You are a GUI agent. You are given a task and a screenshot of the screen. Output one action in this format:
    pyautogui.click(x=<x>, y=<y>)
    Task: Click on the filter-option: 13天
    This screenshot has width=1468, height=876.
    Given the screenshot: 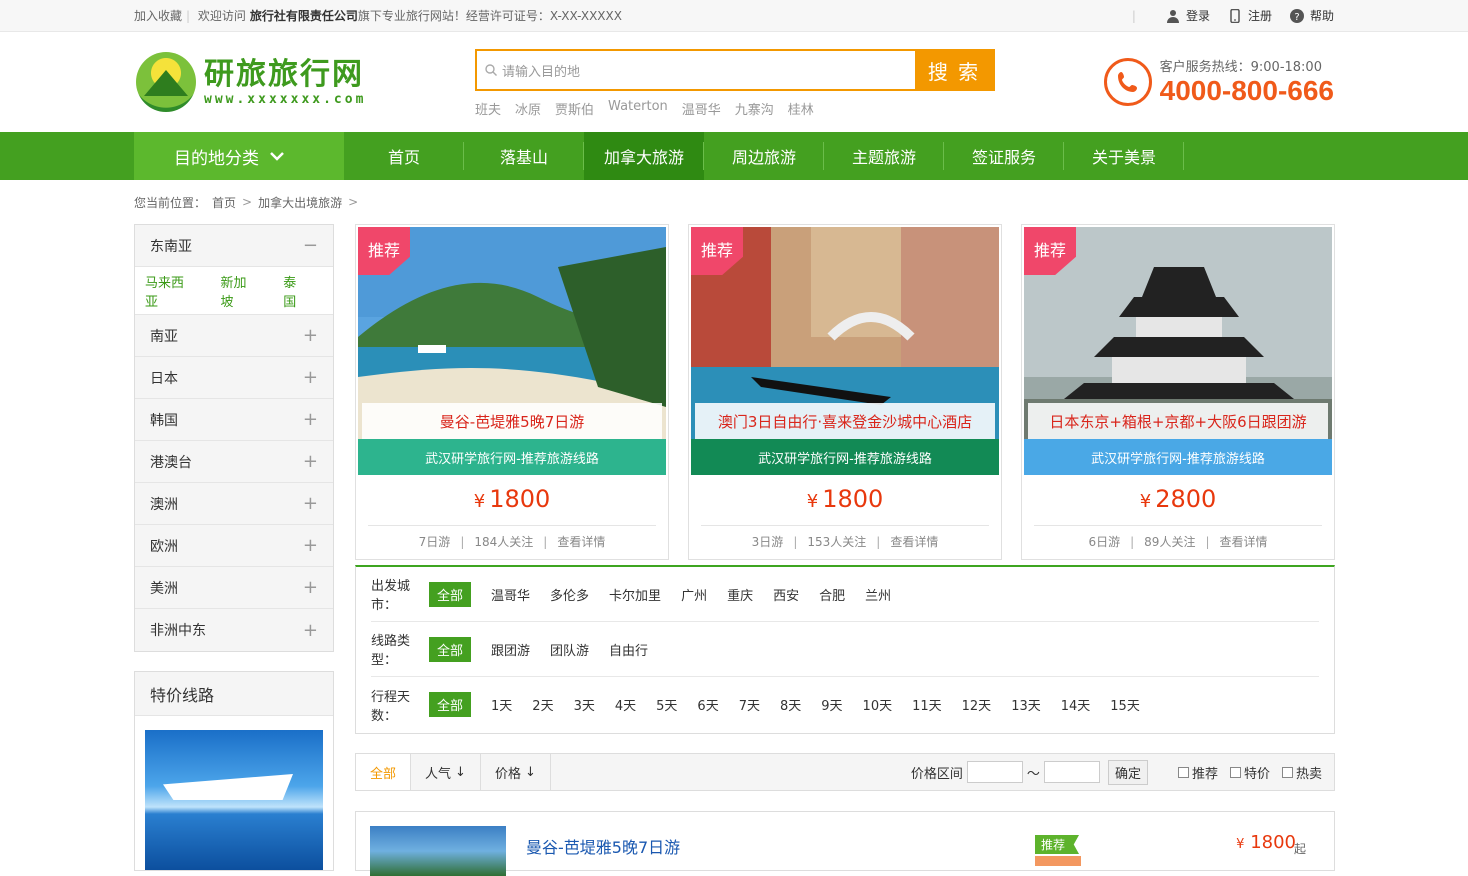 What is the action you would take?
    pyautogui.click(x=1026, y=704)
    